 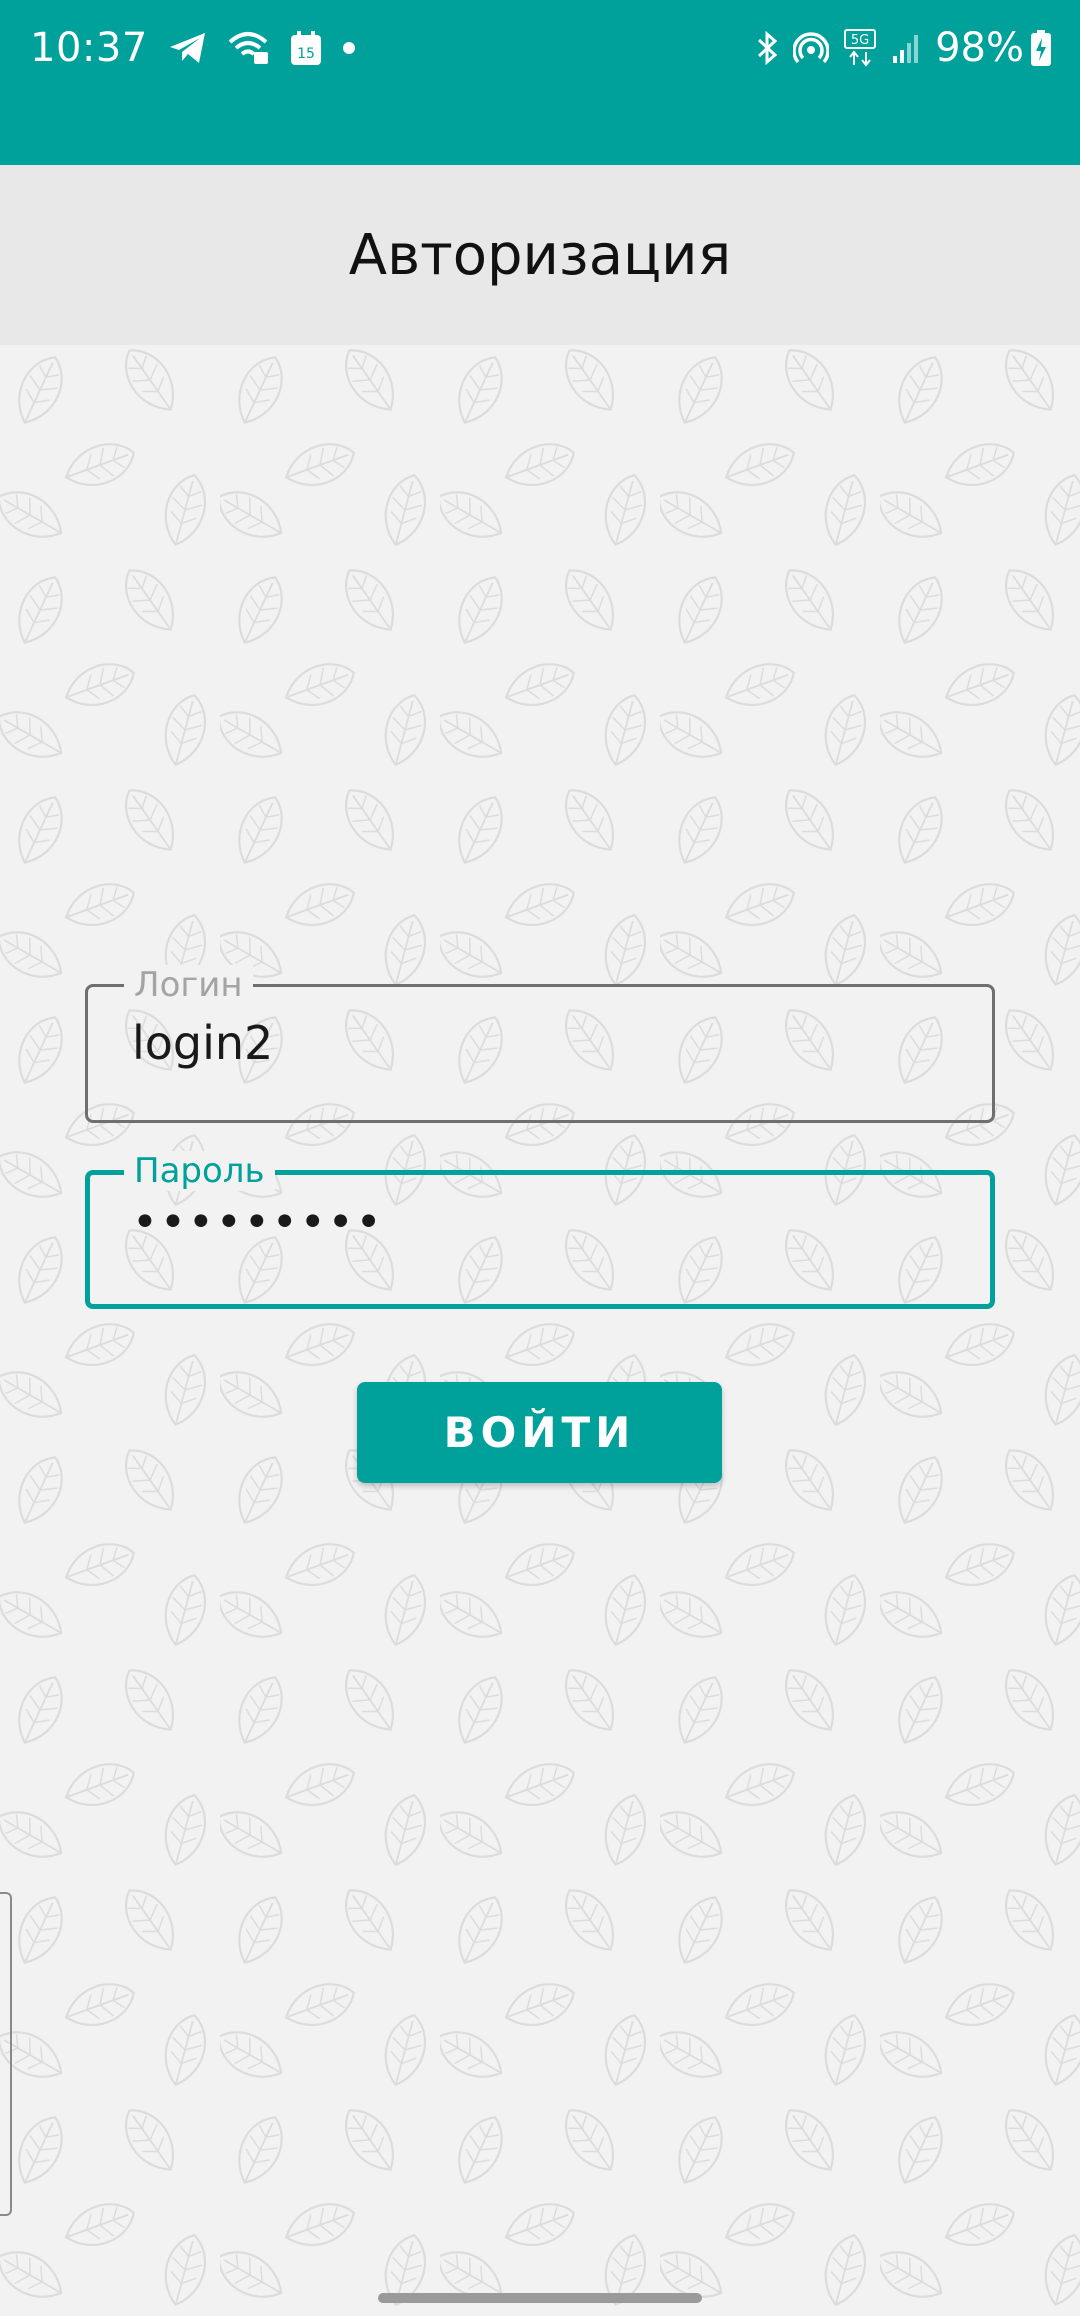 I want to click on signal-icon, so click(x=906, y=48).